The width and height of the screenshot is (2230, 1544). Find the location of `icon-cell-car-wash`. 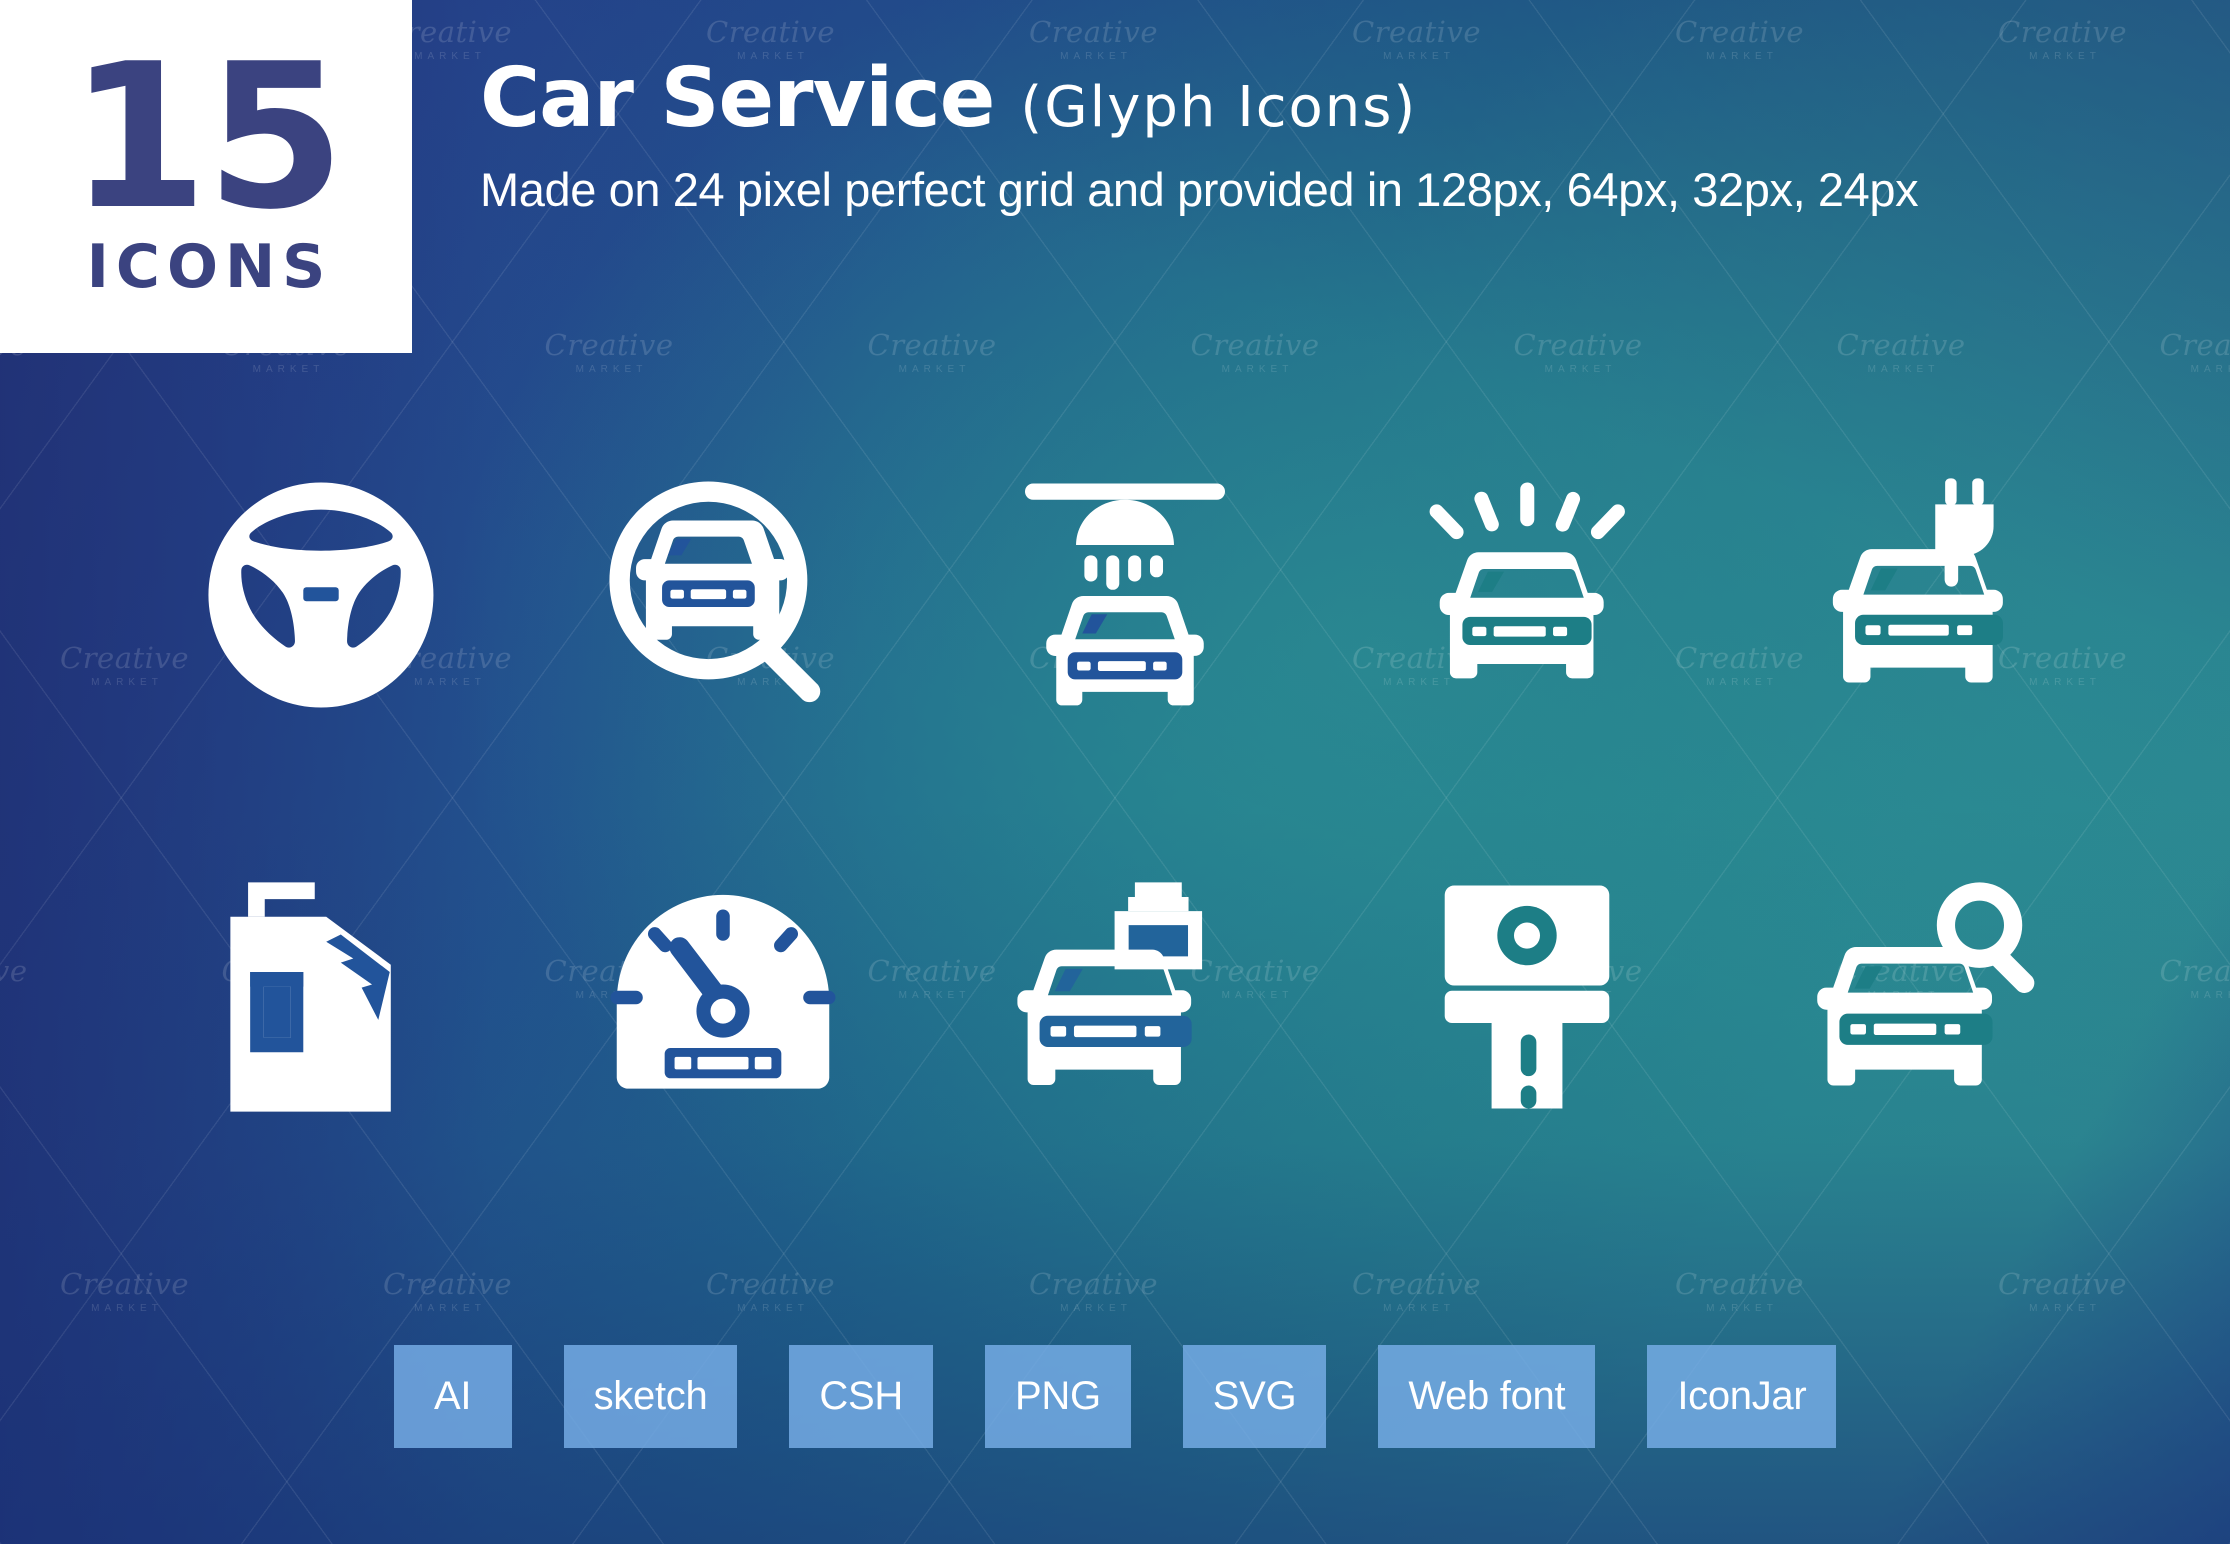

icon-cell-car-wash is located at coordinates (1125, 595).